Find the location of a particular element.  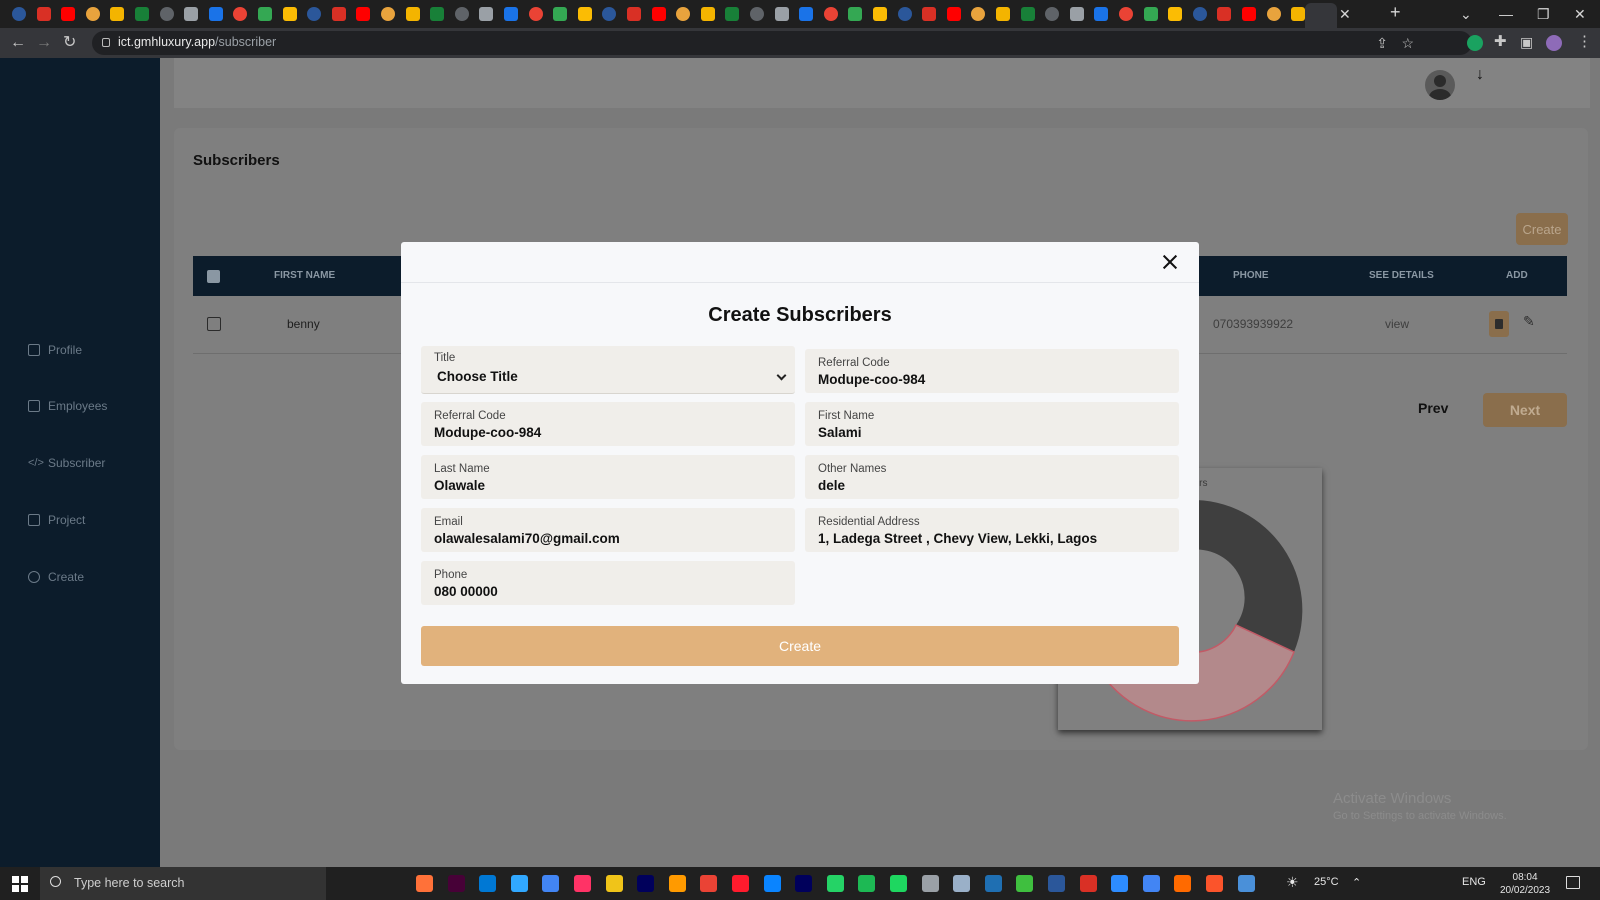

tray-chevron-icon: ⌃ is located at coordinates (1356, 882).